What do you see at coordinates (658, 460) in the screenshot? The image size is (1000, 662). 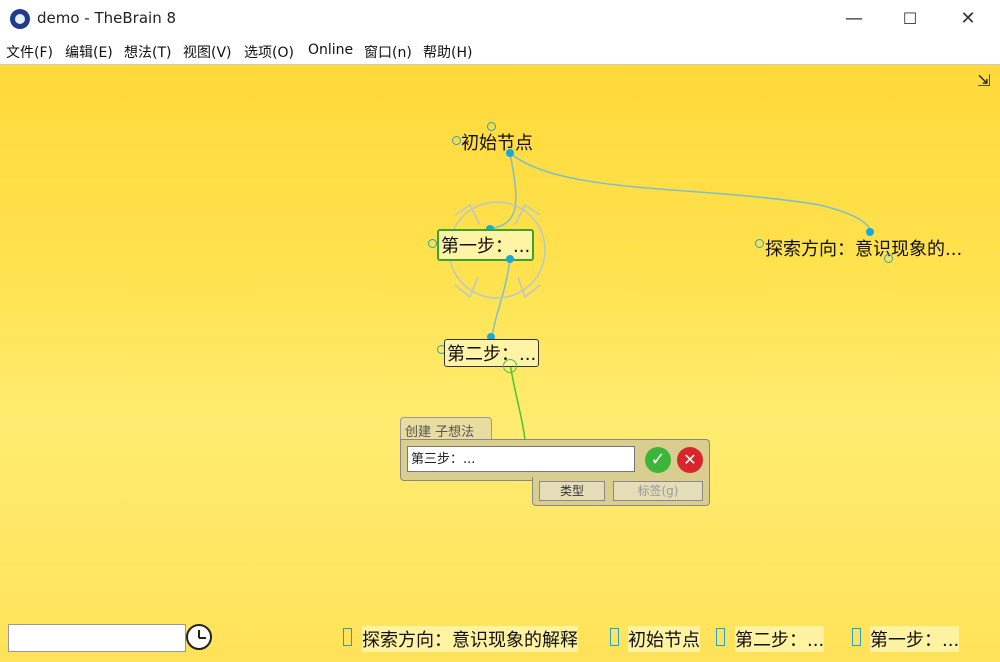 I see `confirm-button: ✓` at bounding box center [658, 460].